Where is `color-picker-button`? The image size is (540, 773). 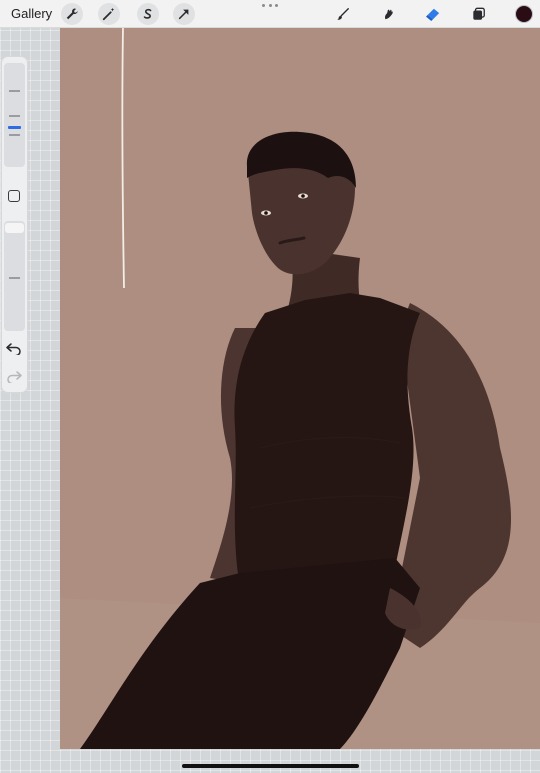
color-picker-button is located at coordinates (524, 14).